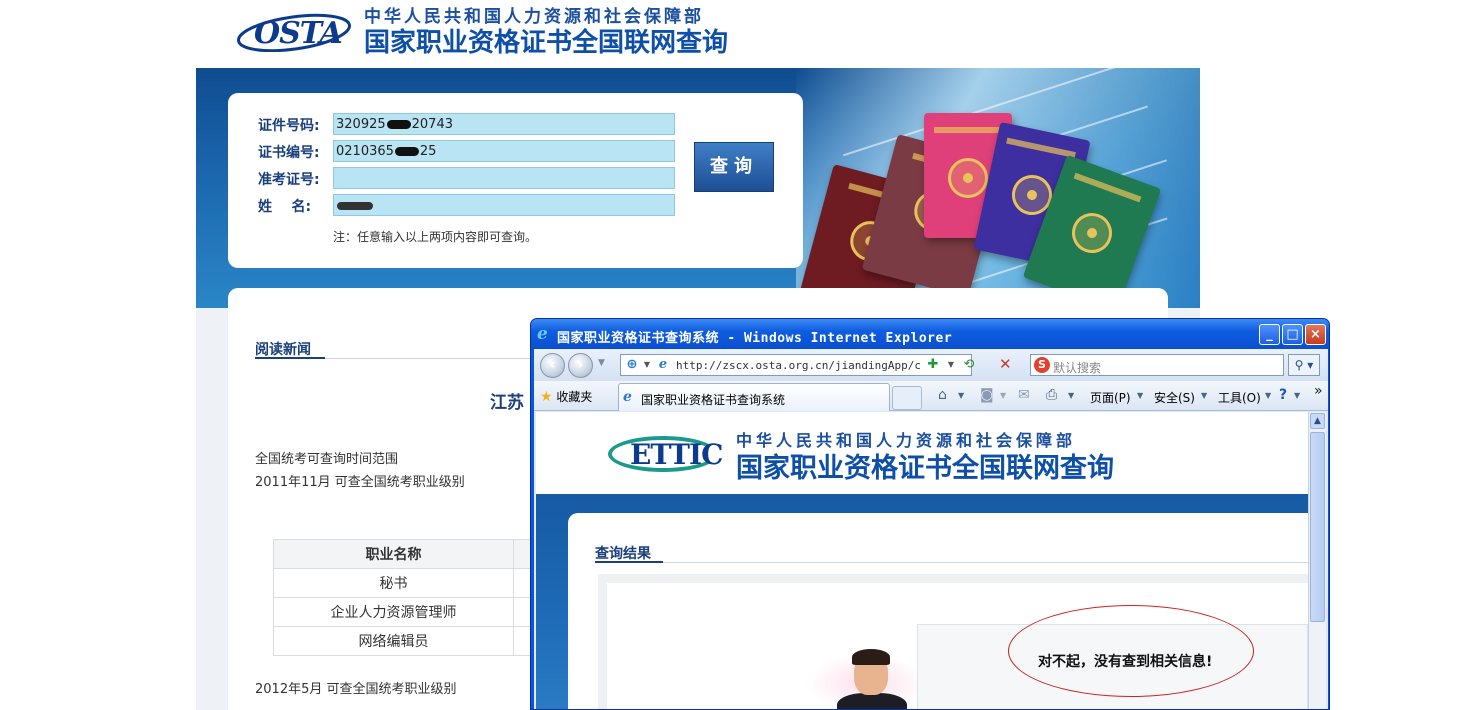 The width and height of the screenshot is (1479, 710). I want to click on certificate-number-label: 证书编号:, so click(289, 153).